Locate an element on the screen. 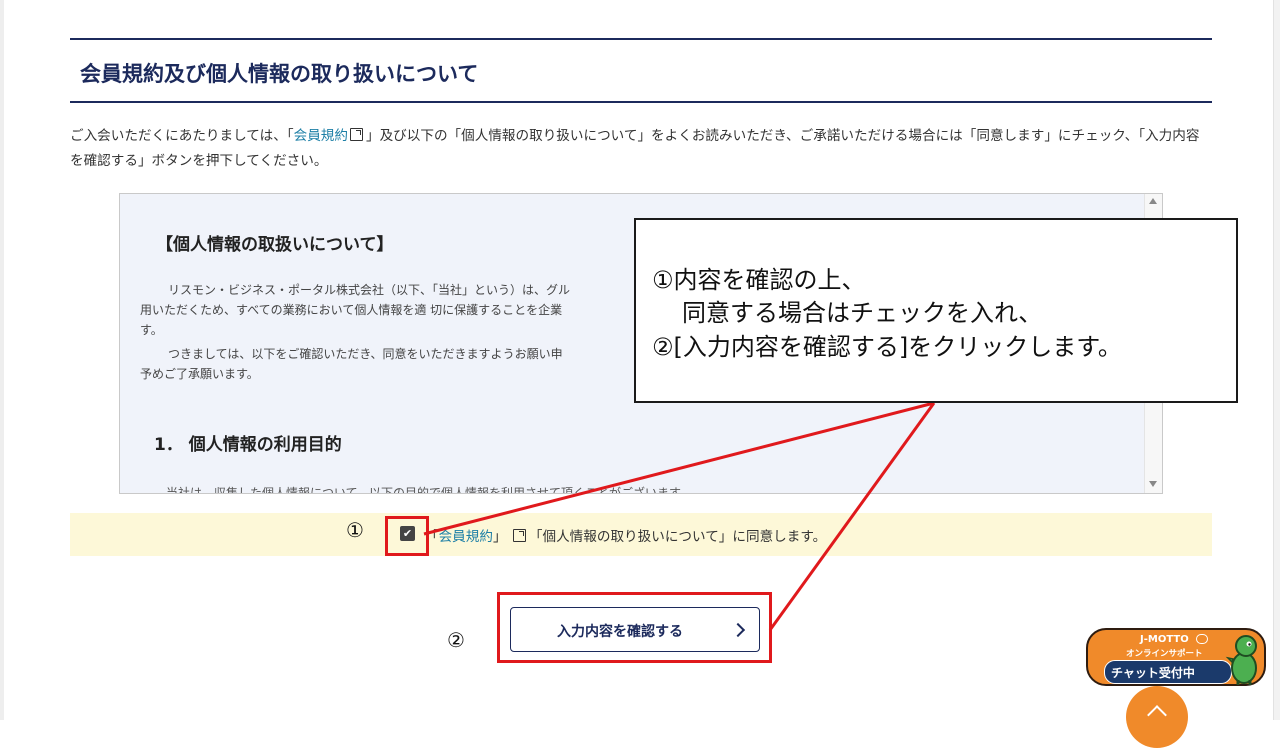  callout-line-3: ②[入力内容を確認する]をクリックします。 is located at coordinates (887, 347).